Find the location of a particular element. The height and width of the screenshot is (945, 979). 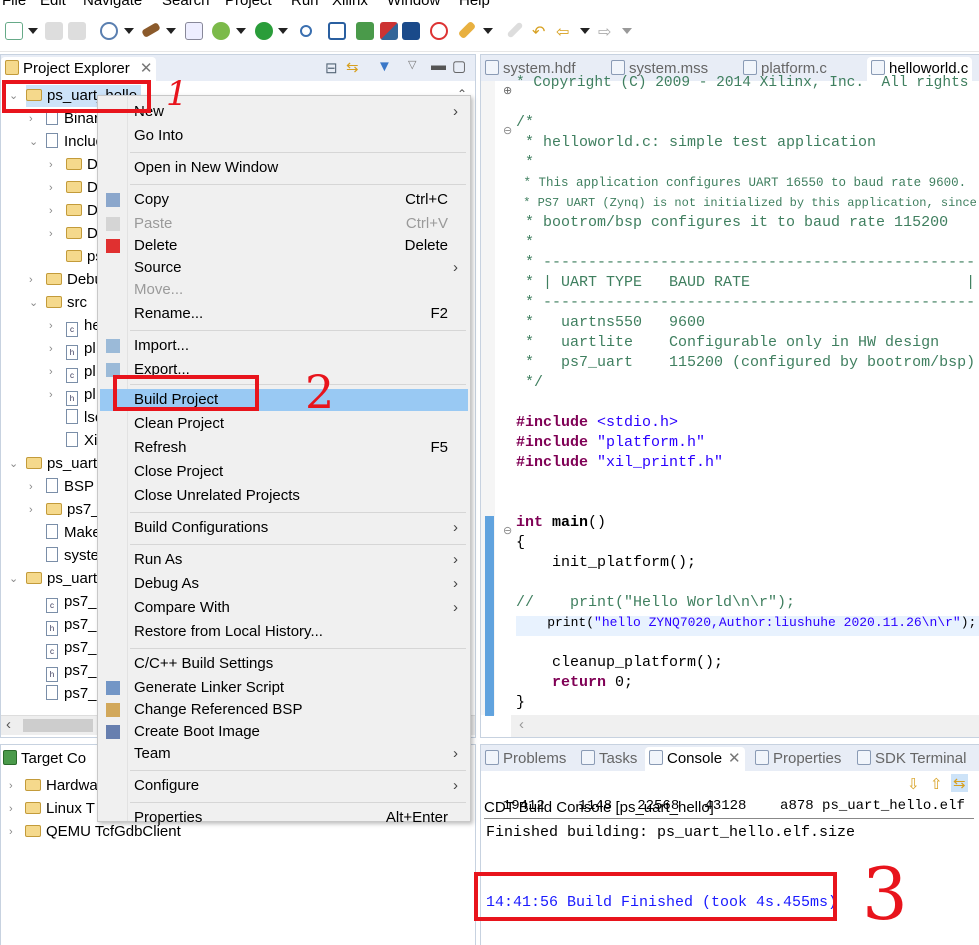

menu-item-team: Team › is located at coordinates (284, 754).